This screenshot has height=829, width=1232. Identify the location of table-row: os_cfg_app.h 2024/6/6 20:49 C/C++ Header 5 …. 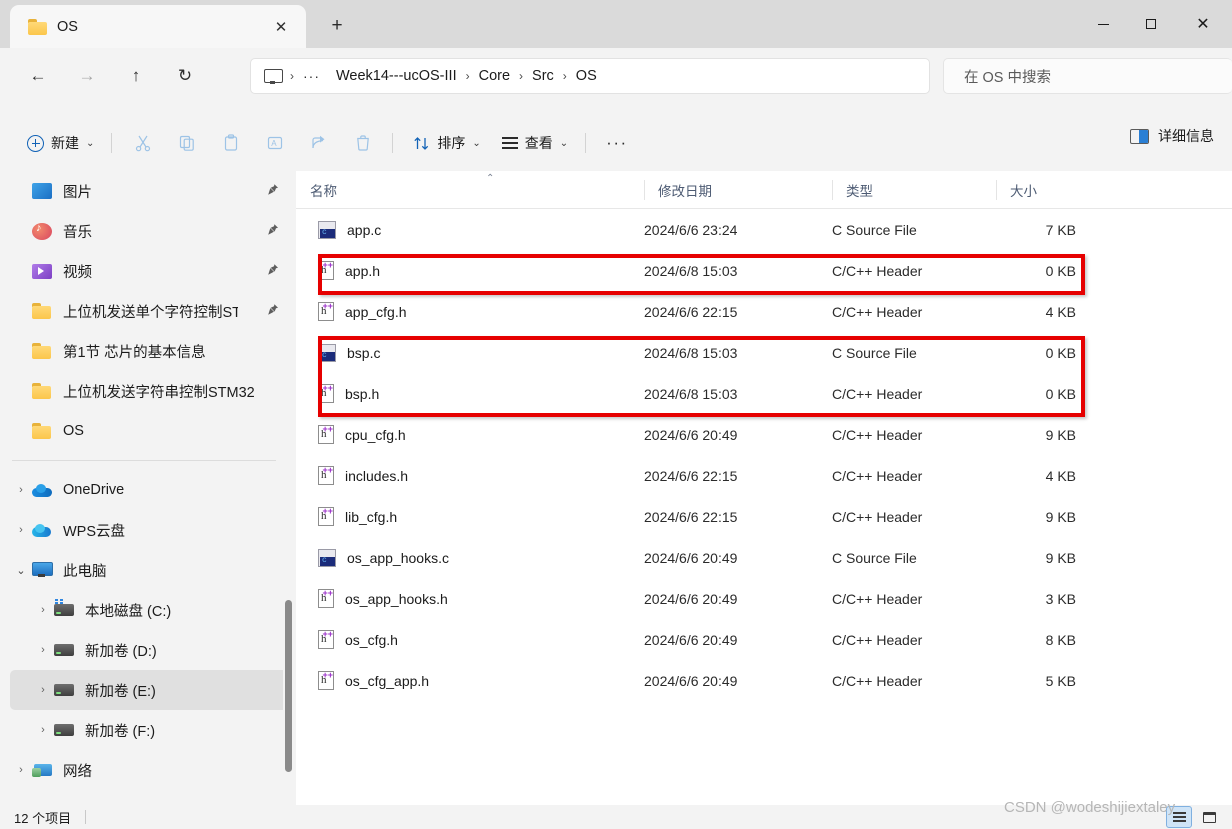
(764, 680).